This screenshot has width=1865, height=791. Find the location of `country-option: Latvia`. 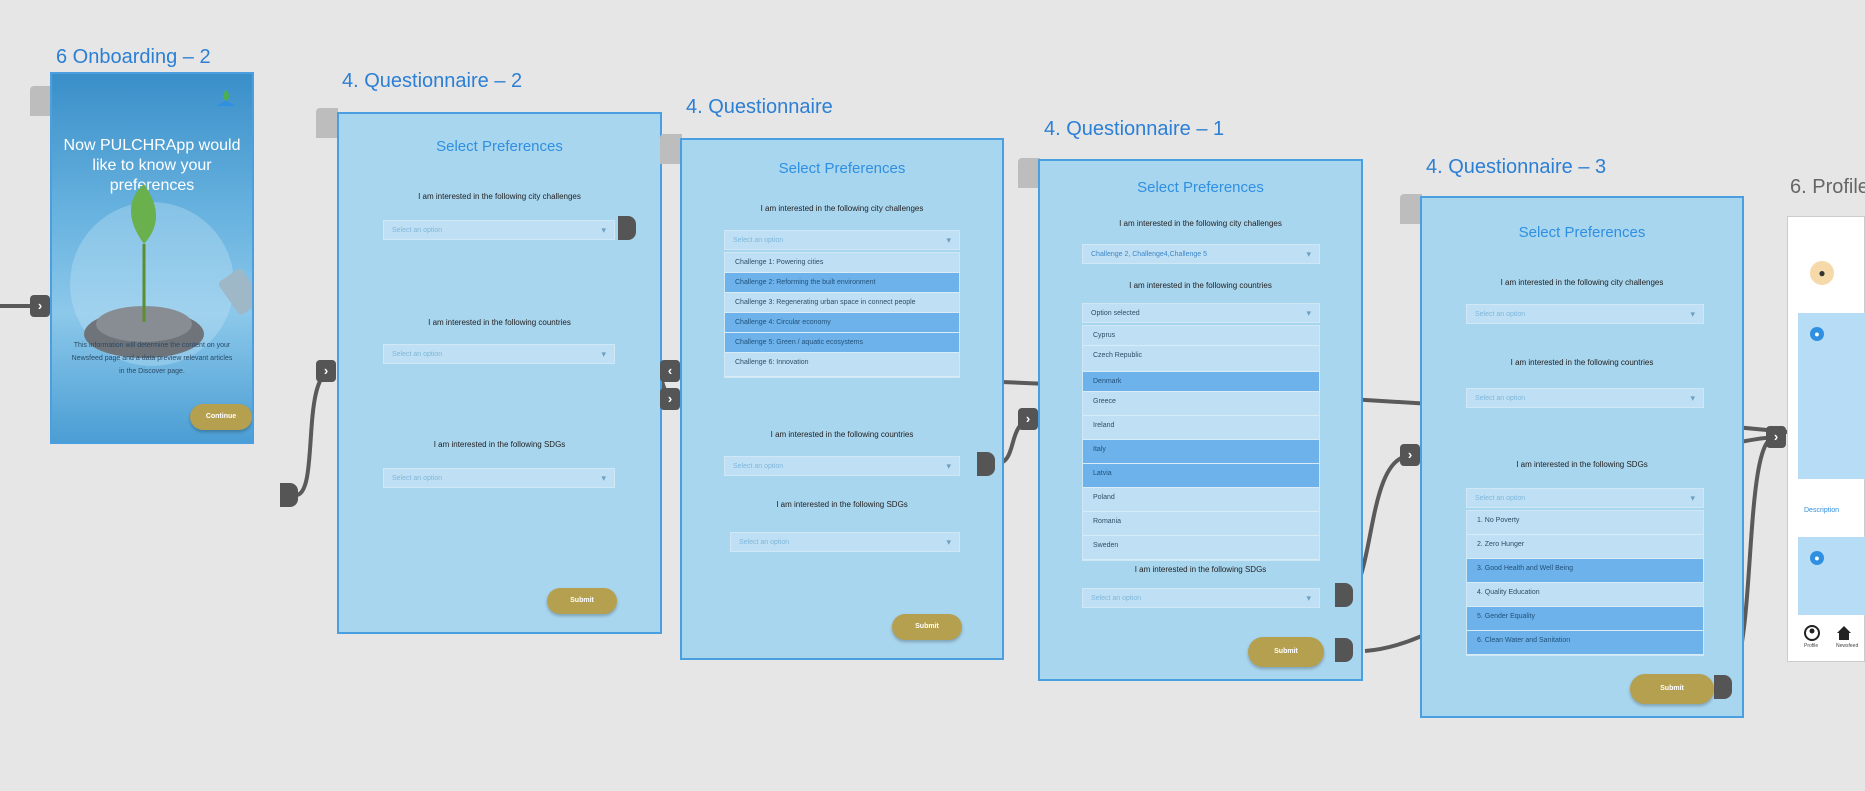

country-option: Latvia is located at coordinates (1201, 476).